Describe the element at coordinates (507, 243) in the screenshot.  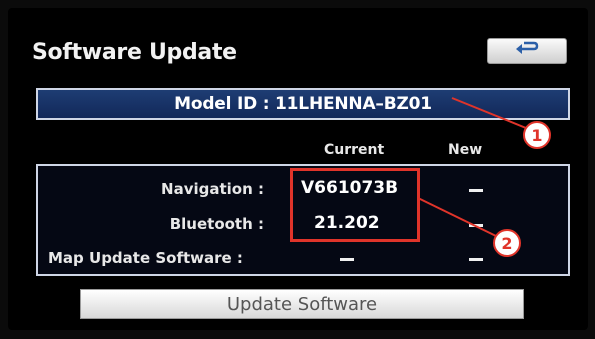
I see `callout-badge-2: 2` at that location.